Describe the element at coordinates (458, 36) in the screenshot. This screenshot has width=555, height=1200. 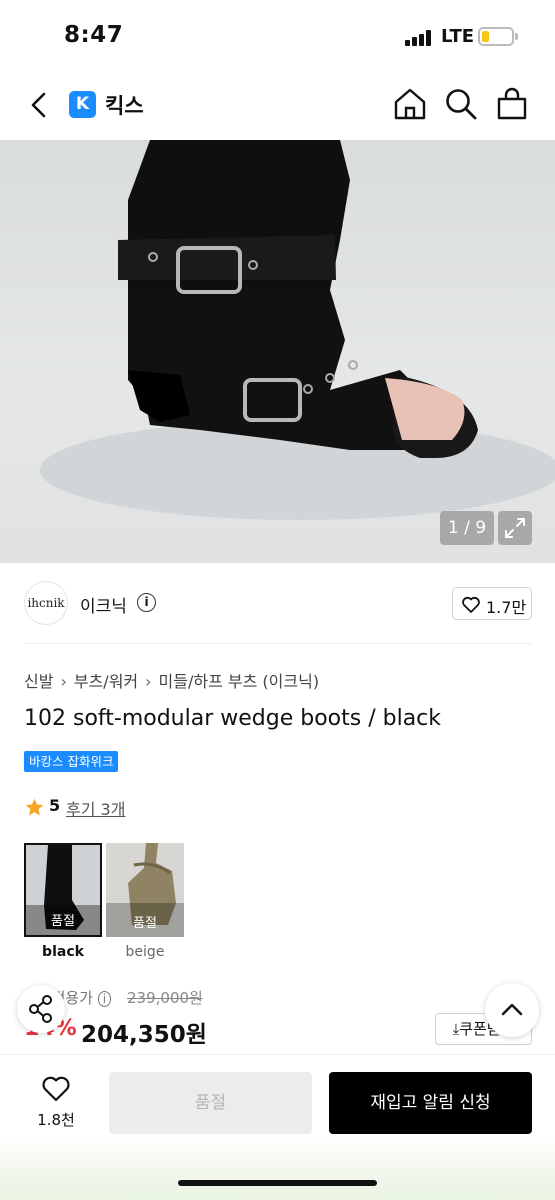
I see `network-label: LTE` at that location.